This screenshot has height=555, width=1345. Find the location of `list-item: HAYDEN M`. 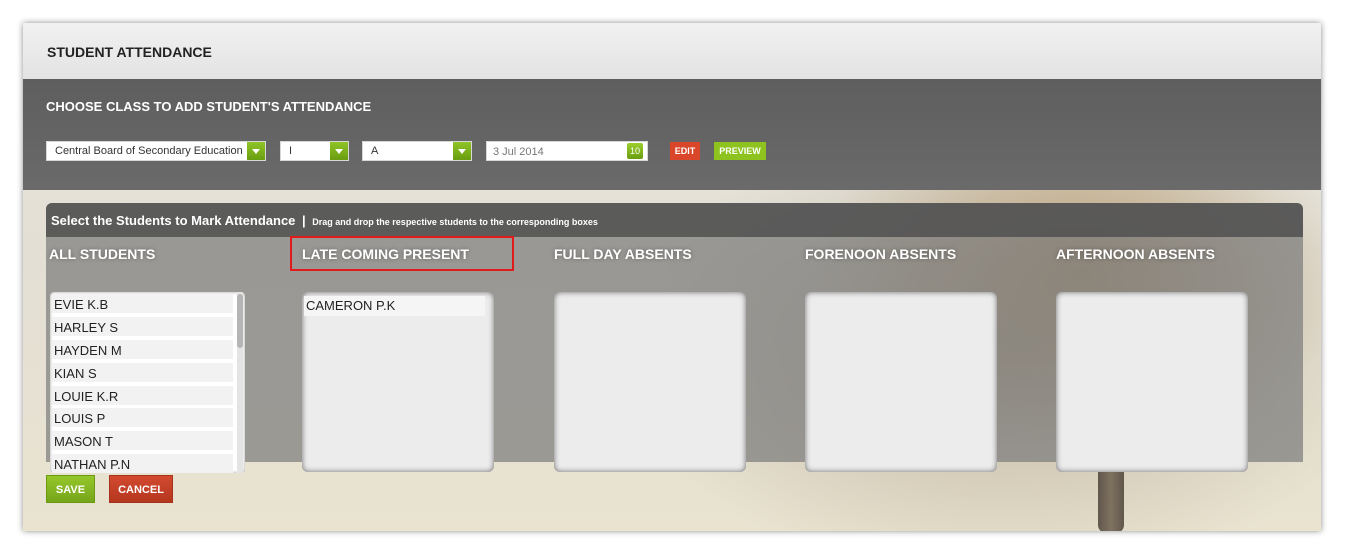

list-item: HAYDEN M is located at coordinates (142, 350).